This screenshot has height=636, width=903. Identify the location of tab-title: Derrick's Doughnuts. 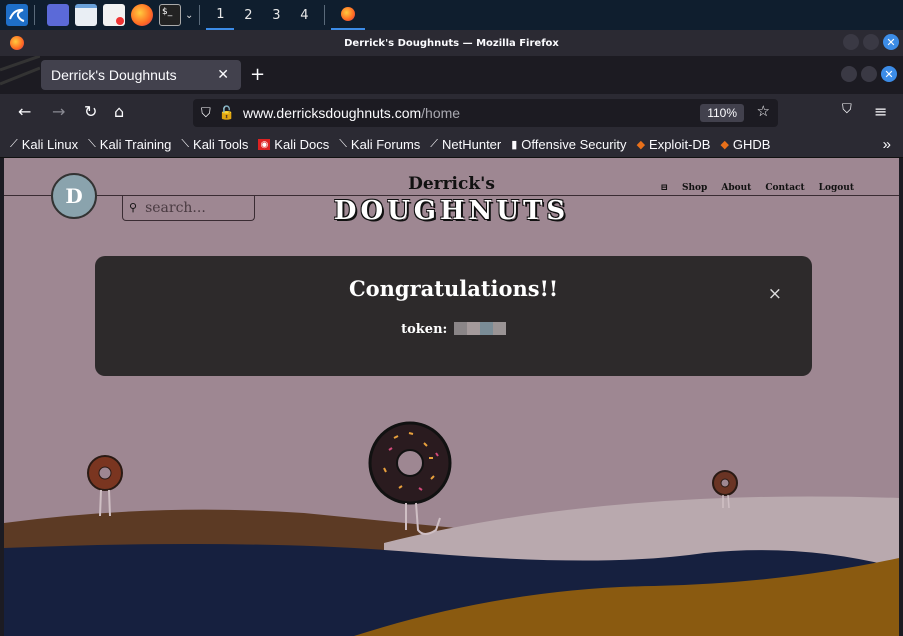
(114, 75).